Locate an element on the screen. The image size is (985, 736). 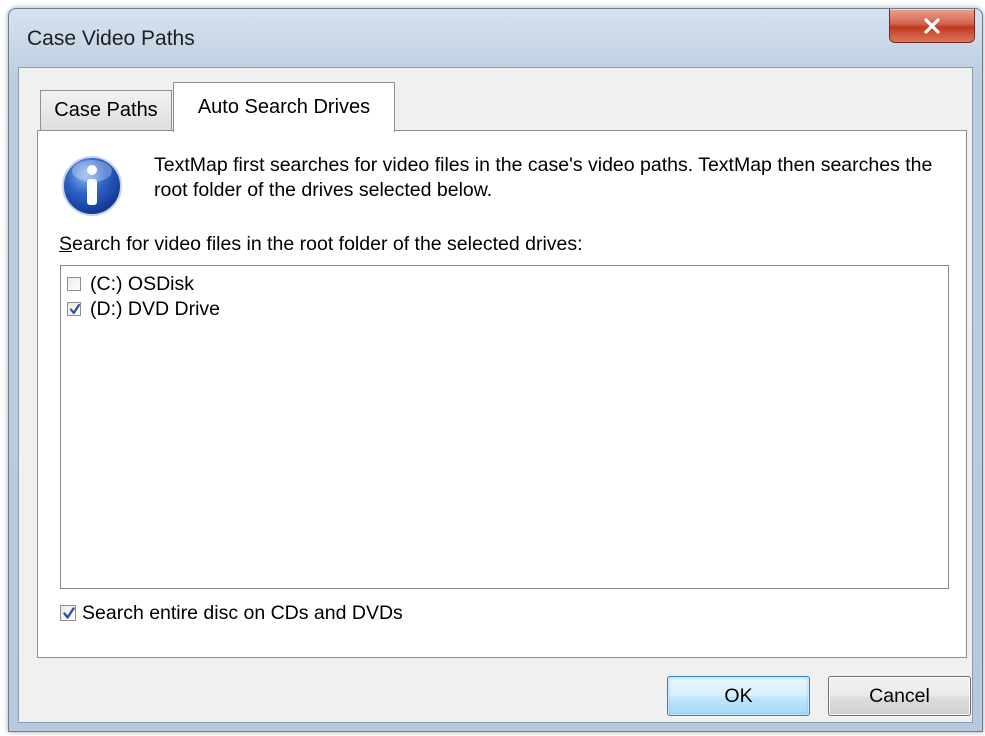
tab-auto-search-drives-label: Auto Search Drives is located at coordinates (284, 107).